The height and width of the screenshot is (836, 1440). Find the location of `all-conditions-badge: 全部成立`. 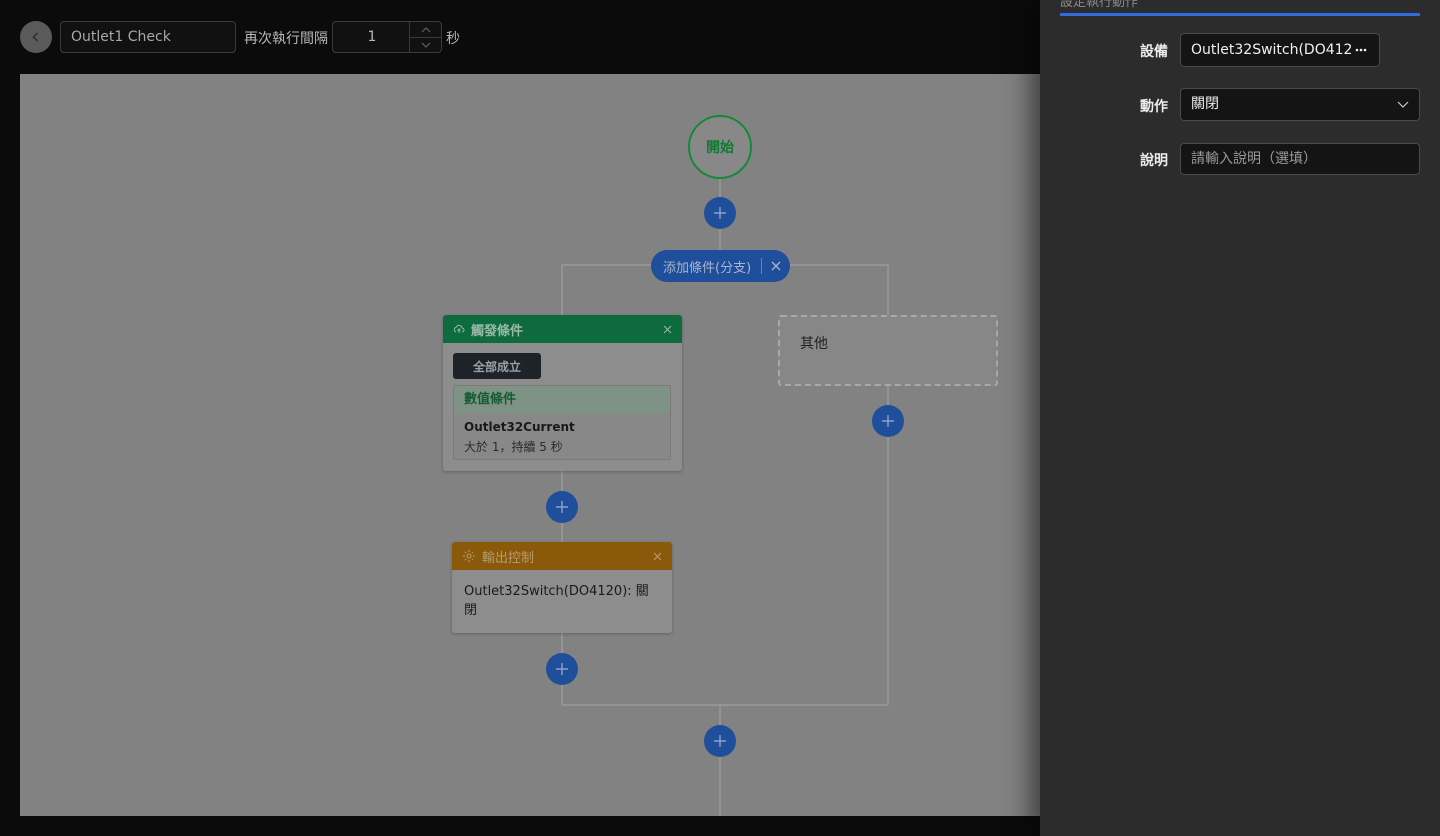

all-conditions-badge: 全部成立 is located at coordinates (497, 366).